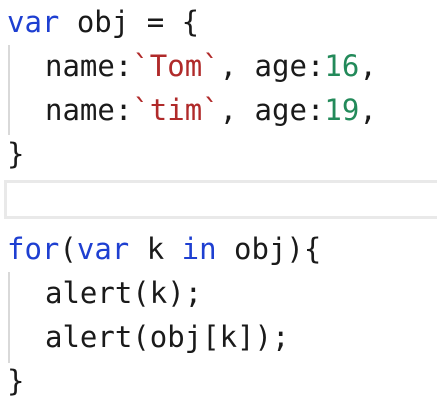  I want to click on code-line: name:`tim`, age:19,, so click(211, 110).